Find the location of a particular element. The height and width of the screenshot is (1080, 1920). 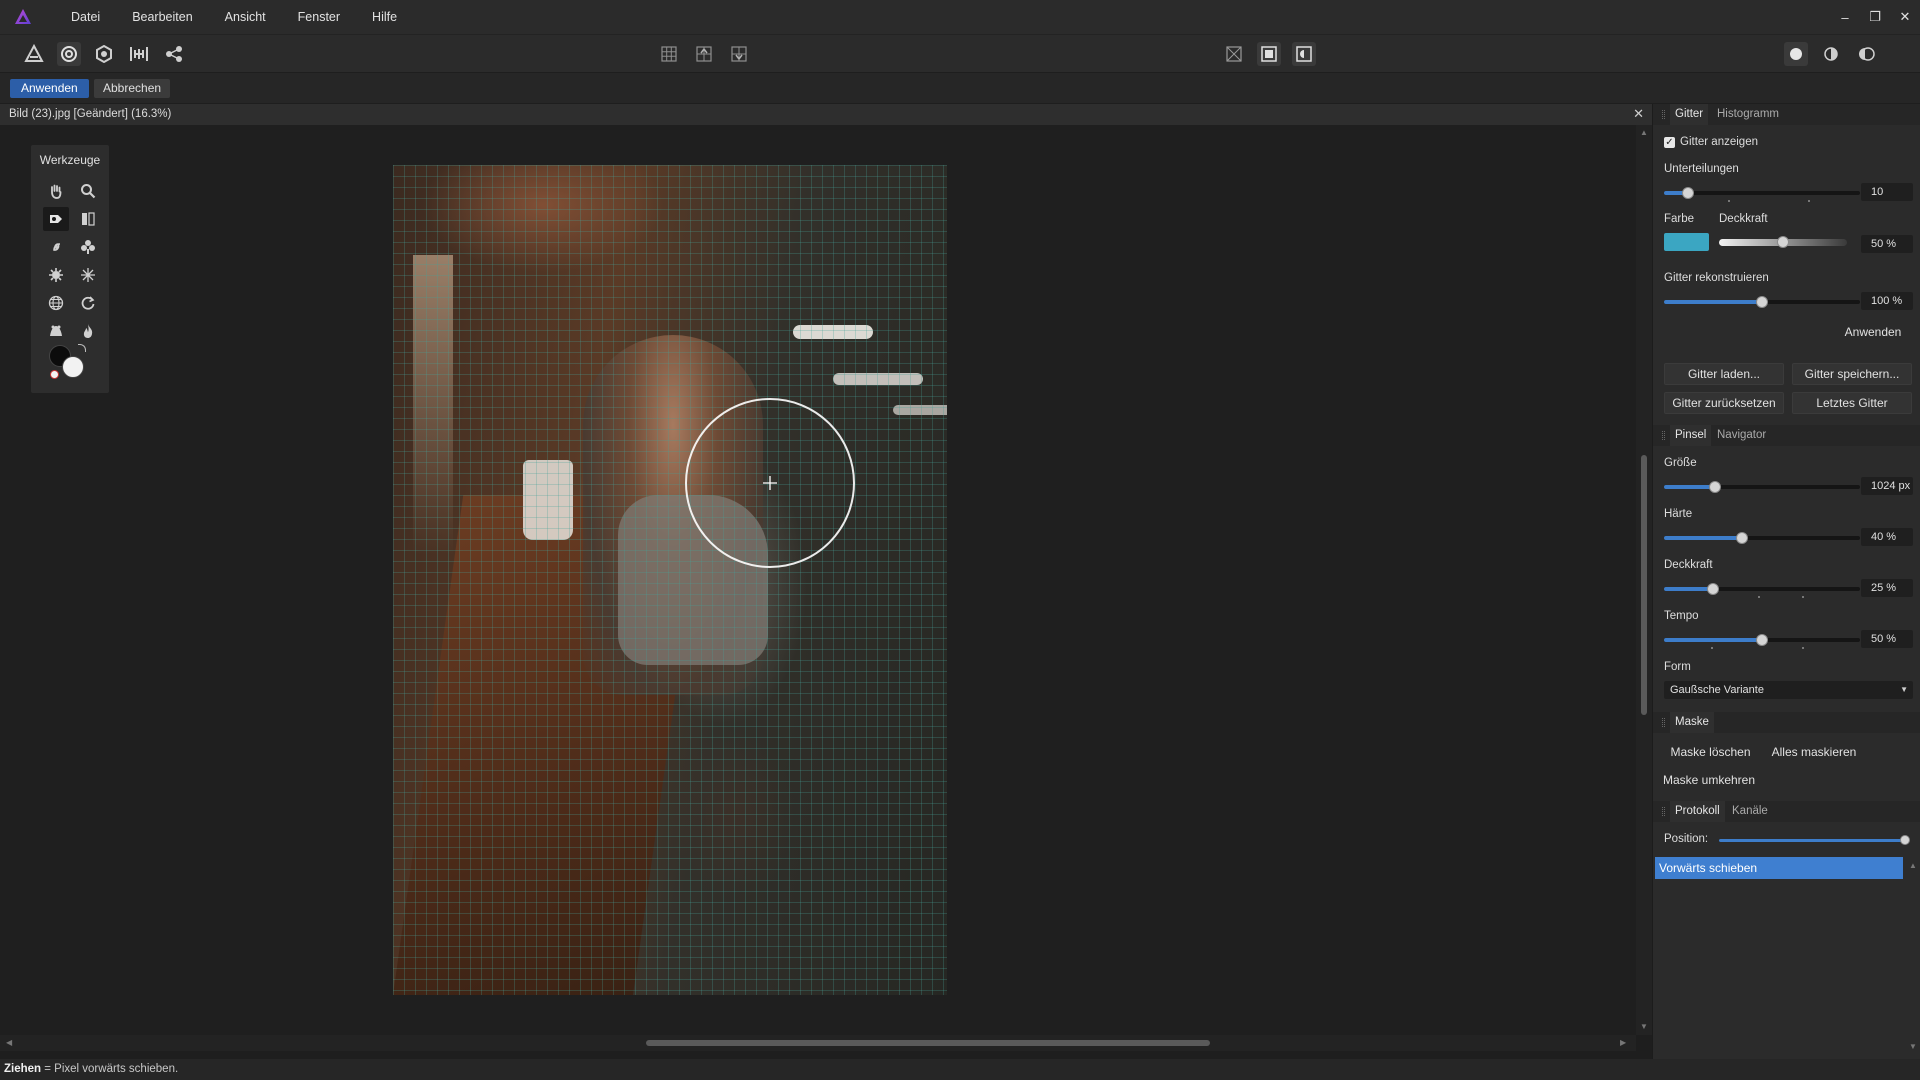

develop-persona-icon is located at coordinates (104, 54).